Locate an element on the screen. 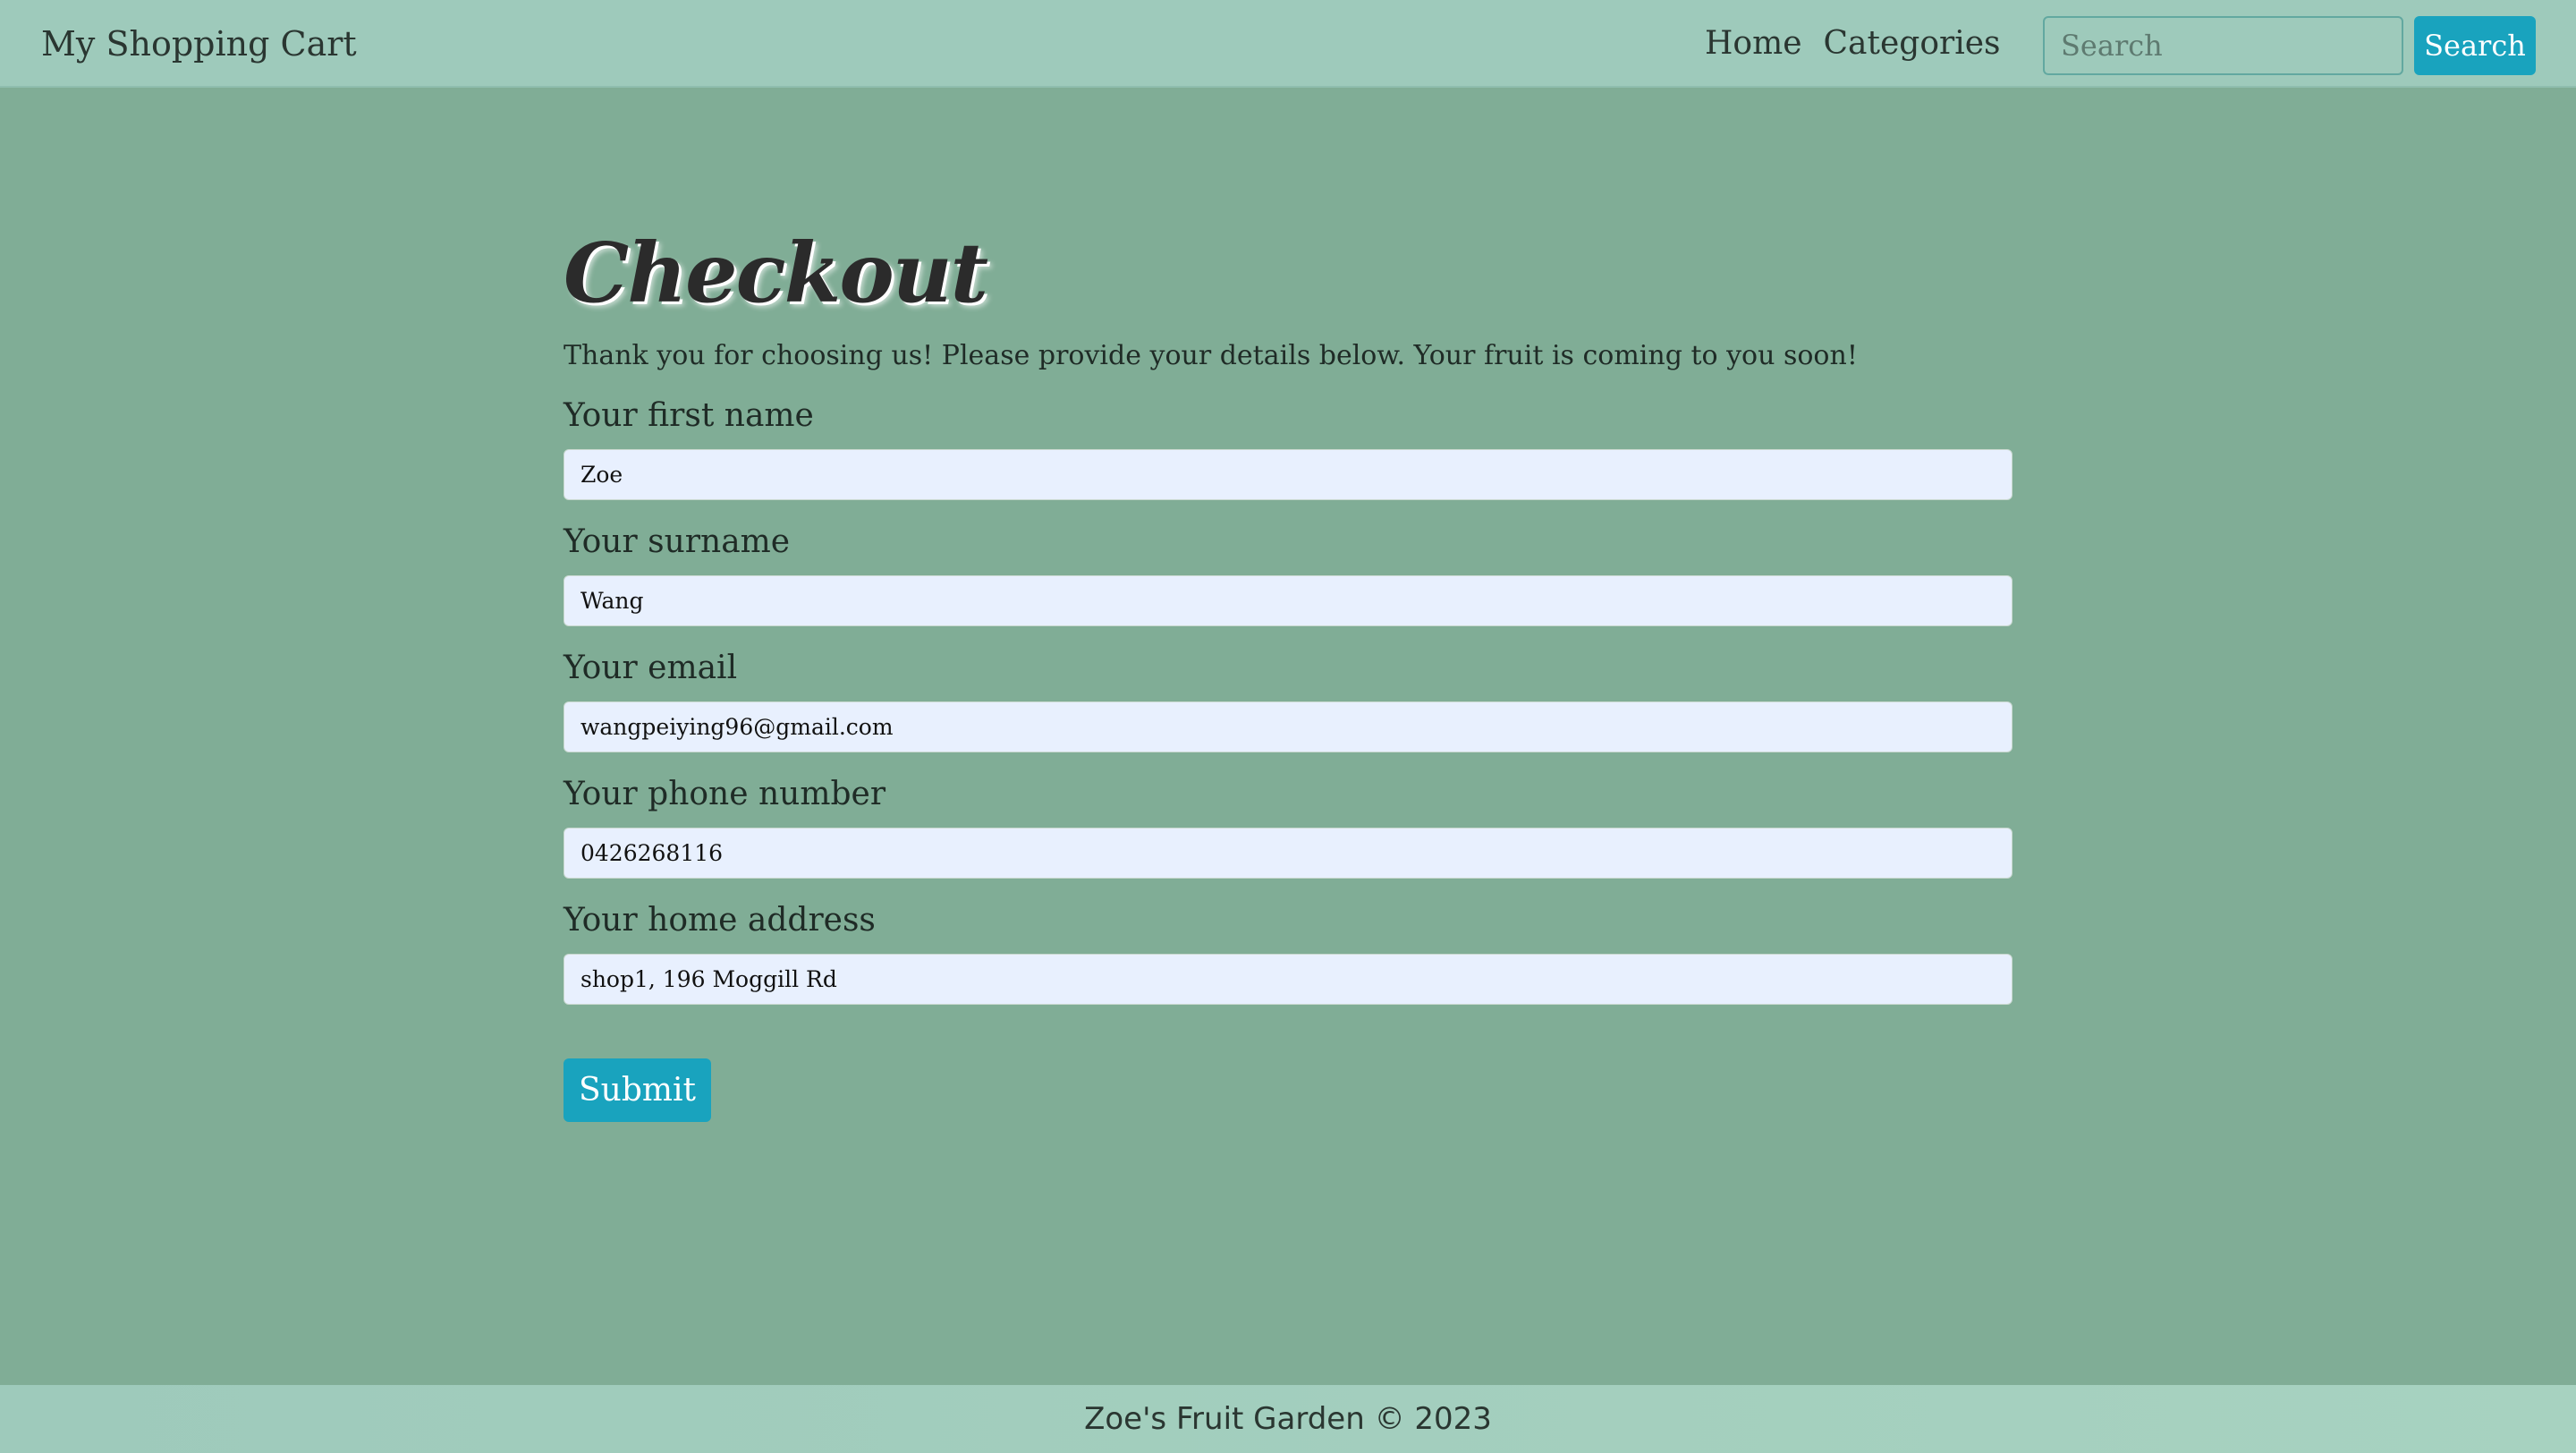 This screenshot has height=1453, width=2576. email-field is located at coordinates (1288, 726).